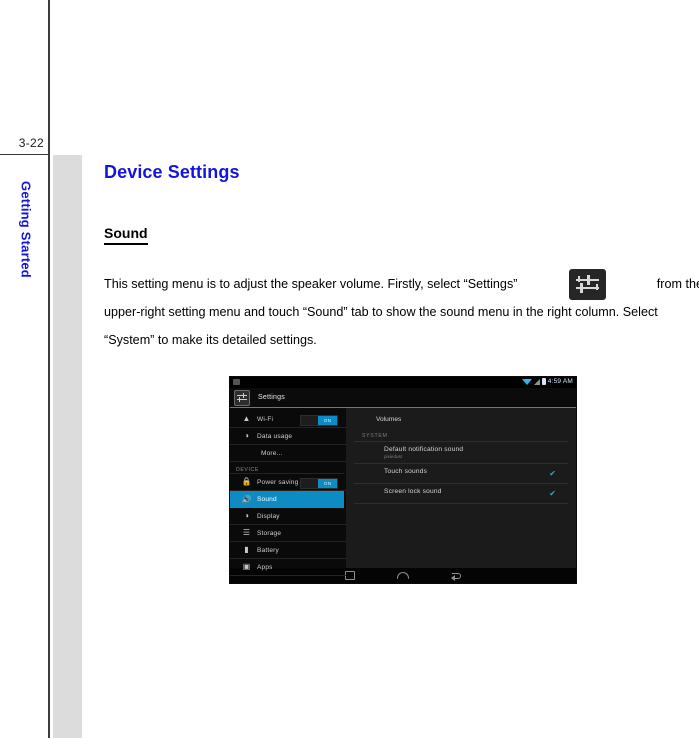 This screenshot has height=738, width=699. Describe the element at coordinates (67, 446) in the screenshot. I see `chapter-side-strip` at that location.